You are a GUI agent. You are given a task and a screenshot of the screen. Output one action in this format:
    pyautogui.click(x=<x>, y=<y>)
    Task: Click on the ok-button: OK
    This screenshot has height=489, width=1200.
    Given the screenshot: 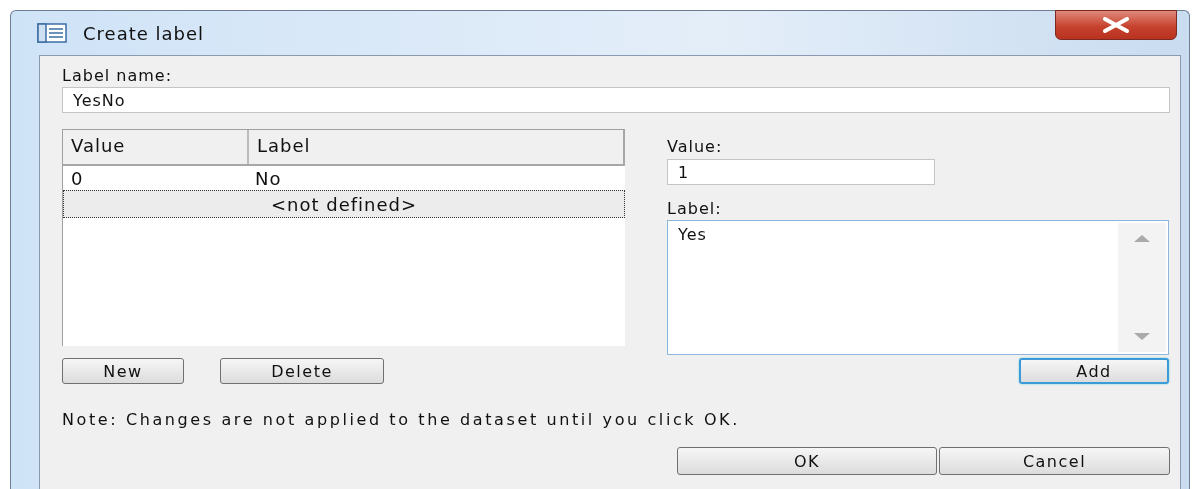 What is the action you would take?
    pyautogui.click(x=807, y=461)
    